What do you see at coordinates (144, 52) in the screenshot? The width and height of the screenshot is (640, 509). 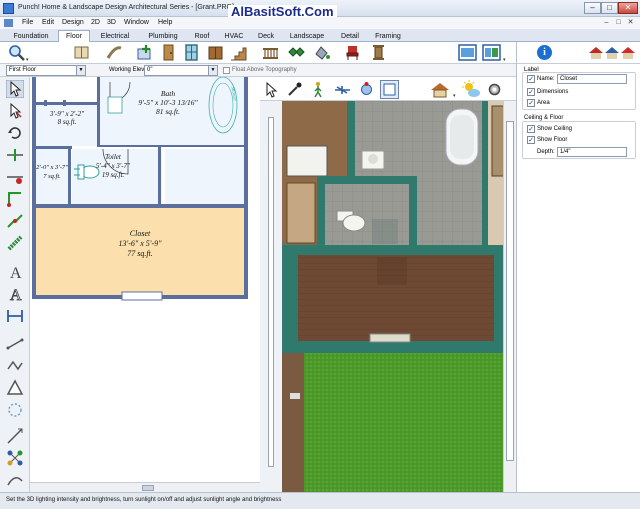 I see `add-room-icon` at bounding box center [144, 52].